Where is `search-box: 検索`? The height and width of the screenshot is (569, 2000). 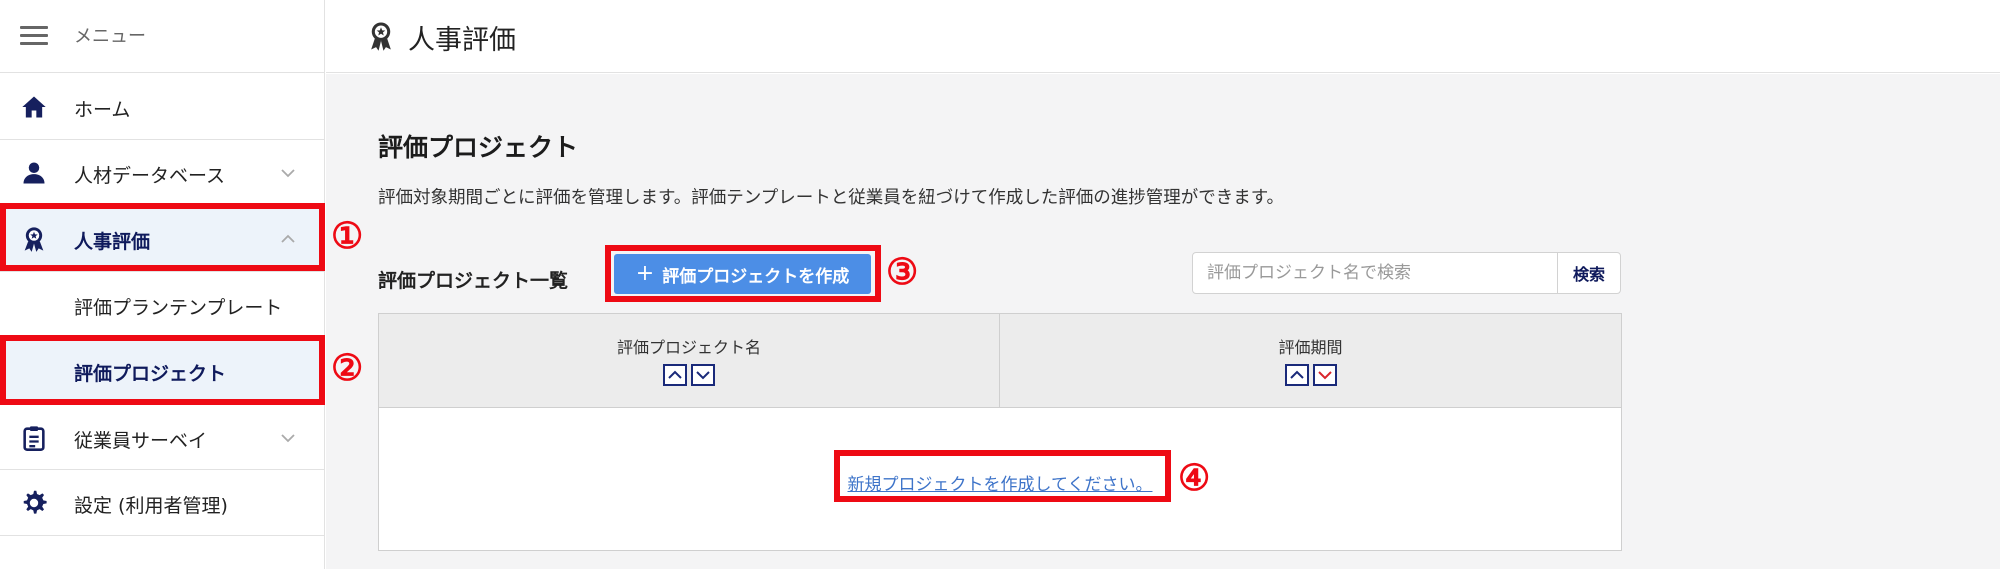
search-box: 検索 is located at coordinates (1406, 273).